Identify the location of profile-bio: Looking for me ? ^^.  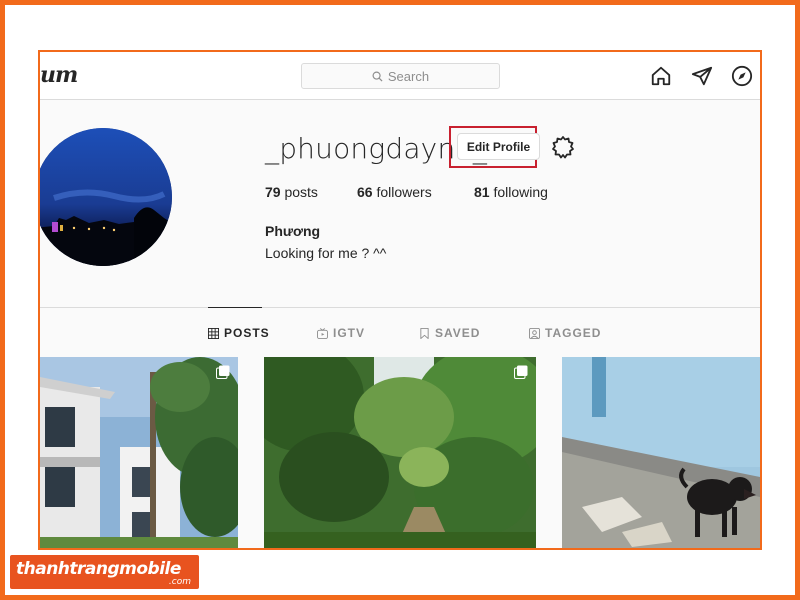
(326, 253).